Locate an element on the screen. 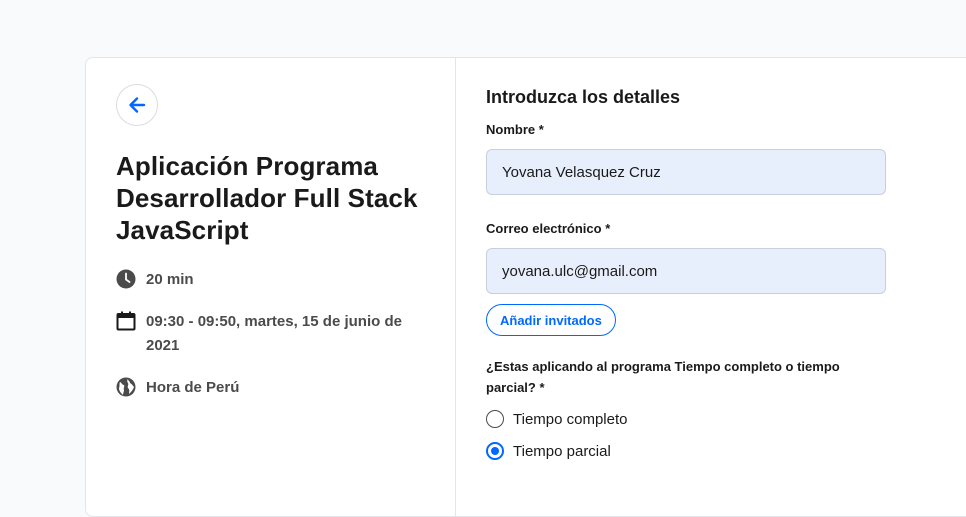 The image size is (966, 517). arrow-left-icon is located at coordinates (137, 105).